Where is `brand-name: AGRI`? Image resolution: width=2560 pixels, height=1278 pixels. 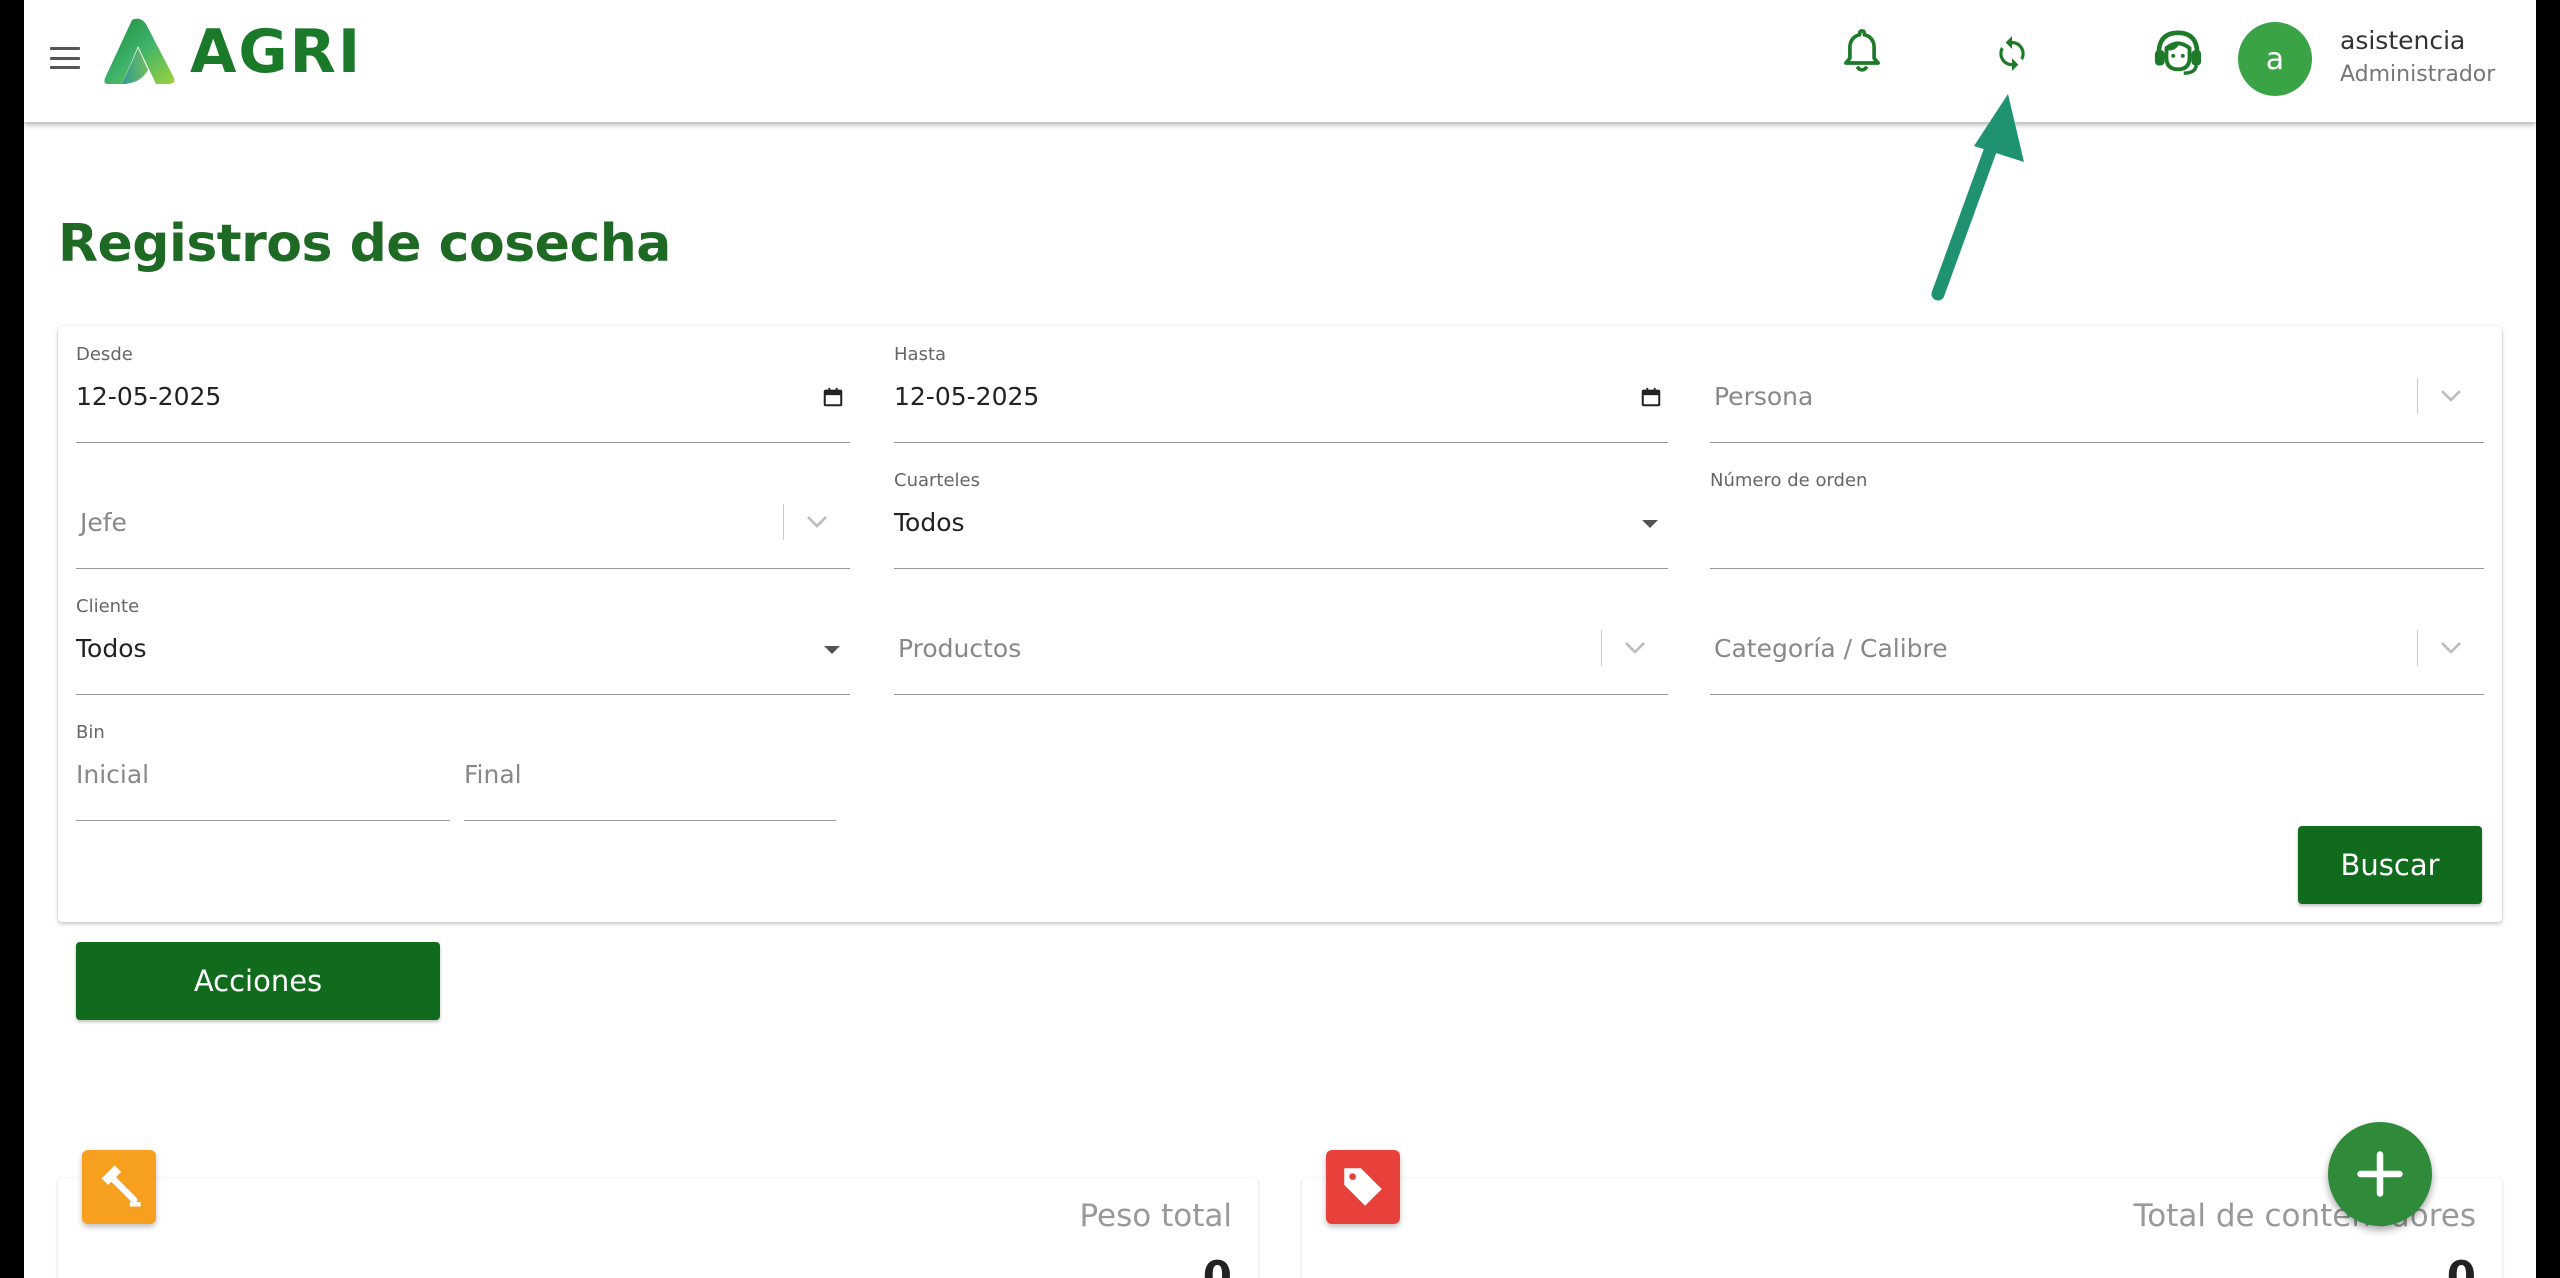
brand-name: AGRI is located at coordinates (276, 52).